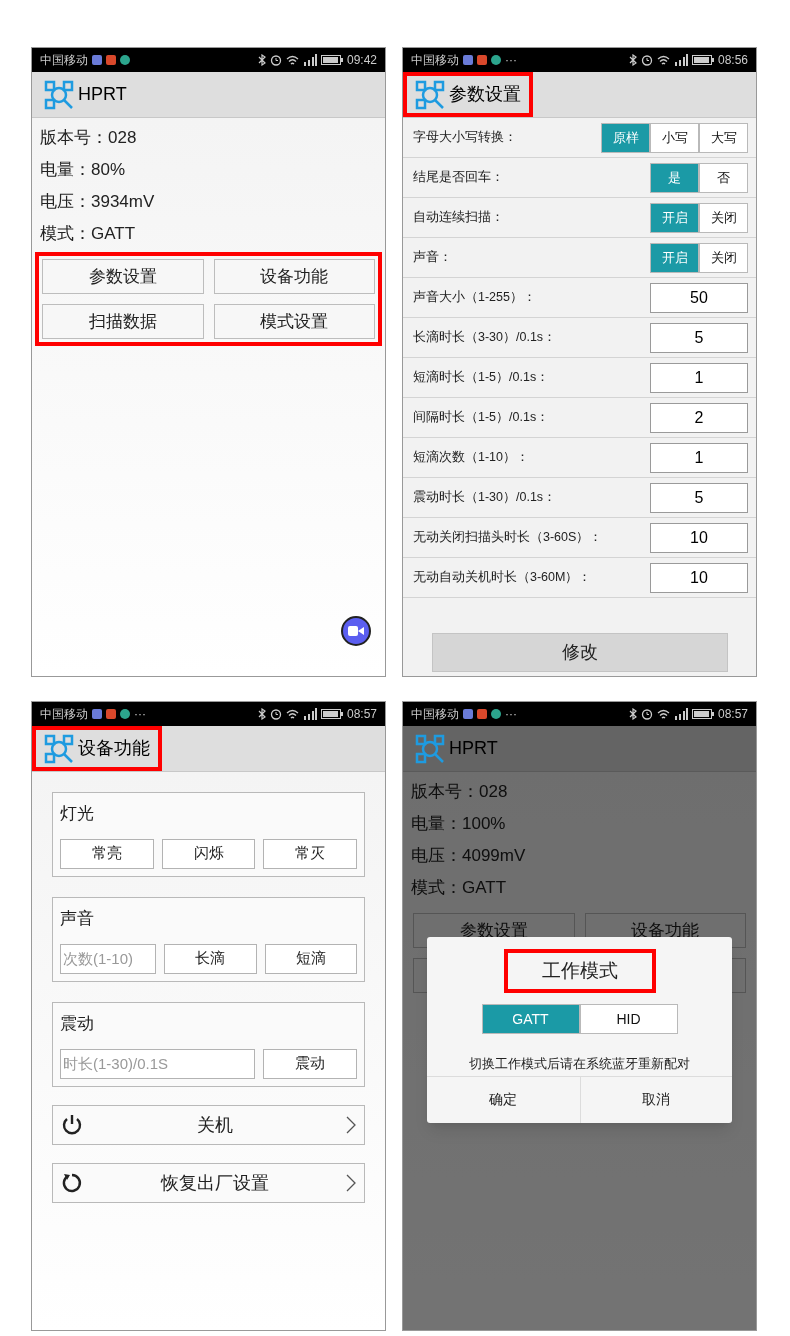  What do you see at coordinates (72, 1125) in the screenshot?
I see `power-icon` at bounding box center [72, 1125].